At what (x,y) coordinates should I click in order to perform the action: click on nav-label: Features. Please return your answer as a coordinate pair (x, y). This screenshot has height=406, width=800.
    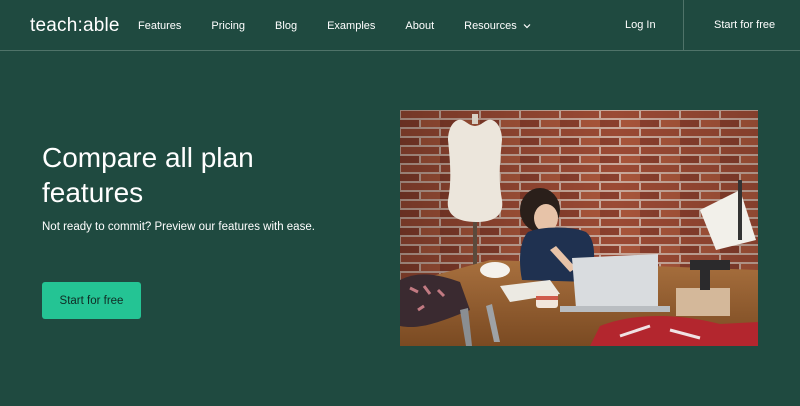
    Looking at the image, I should click on (160, 25).